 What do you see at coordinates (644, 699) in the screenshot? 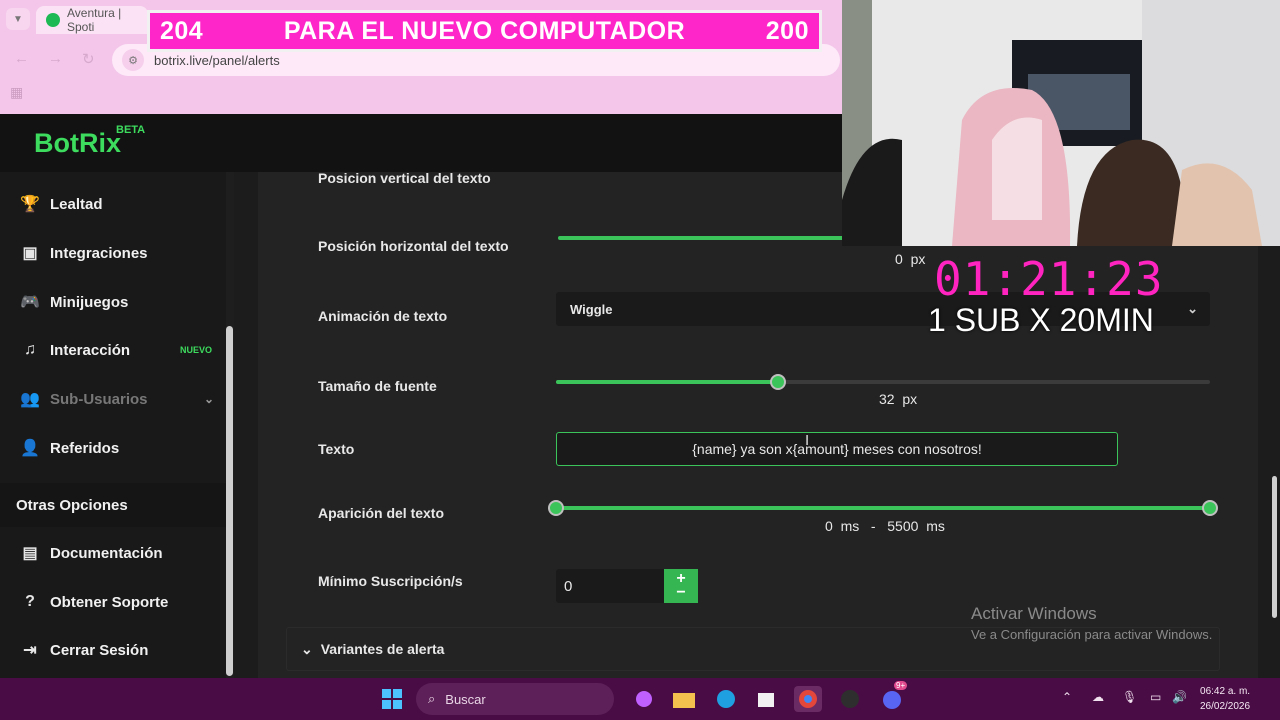
I see `copilot-icon` at bounding box center [644, 699].